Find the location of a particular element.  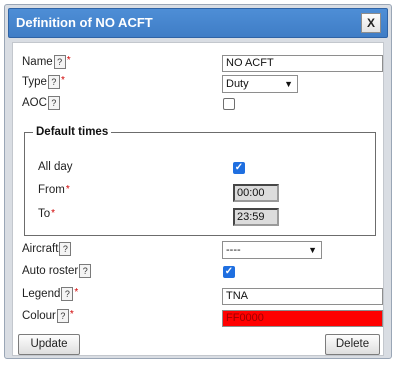

colour-input: FF0000 is located at coordinates (302, 318).